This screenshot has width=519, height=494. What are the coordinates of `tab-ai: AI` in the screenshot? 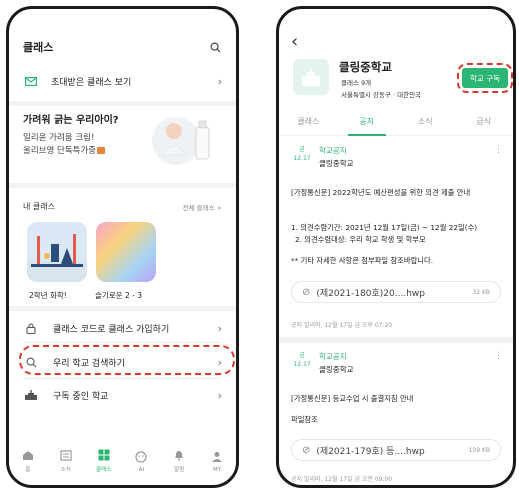 It's located at (141, 461).